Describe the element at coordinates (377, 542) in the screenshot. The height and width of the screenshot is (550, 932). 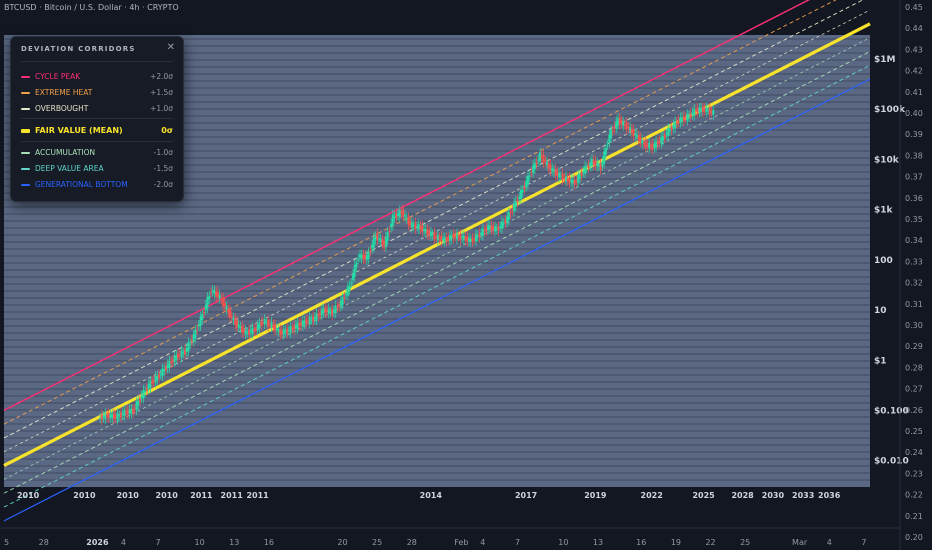
I see `date-tick-label: 25` at that location.